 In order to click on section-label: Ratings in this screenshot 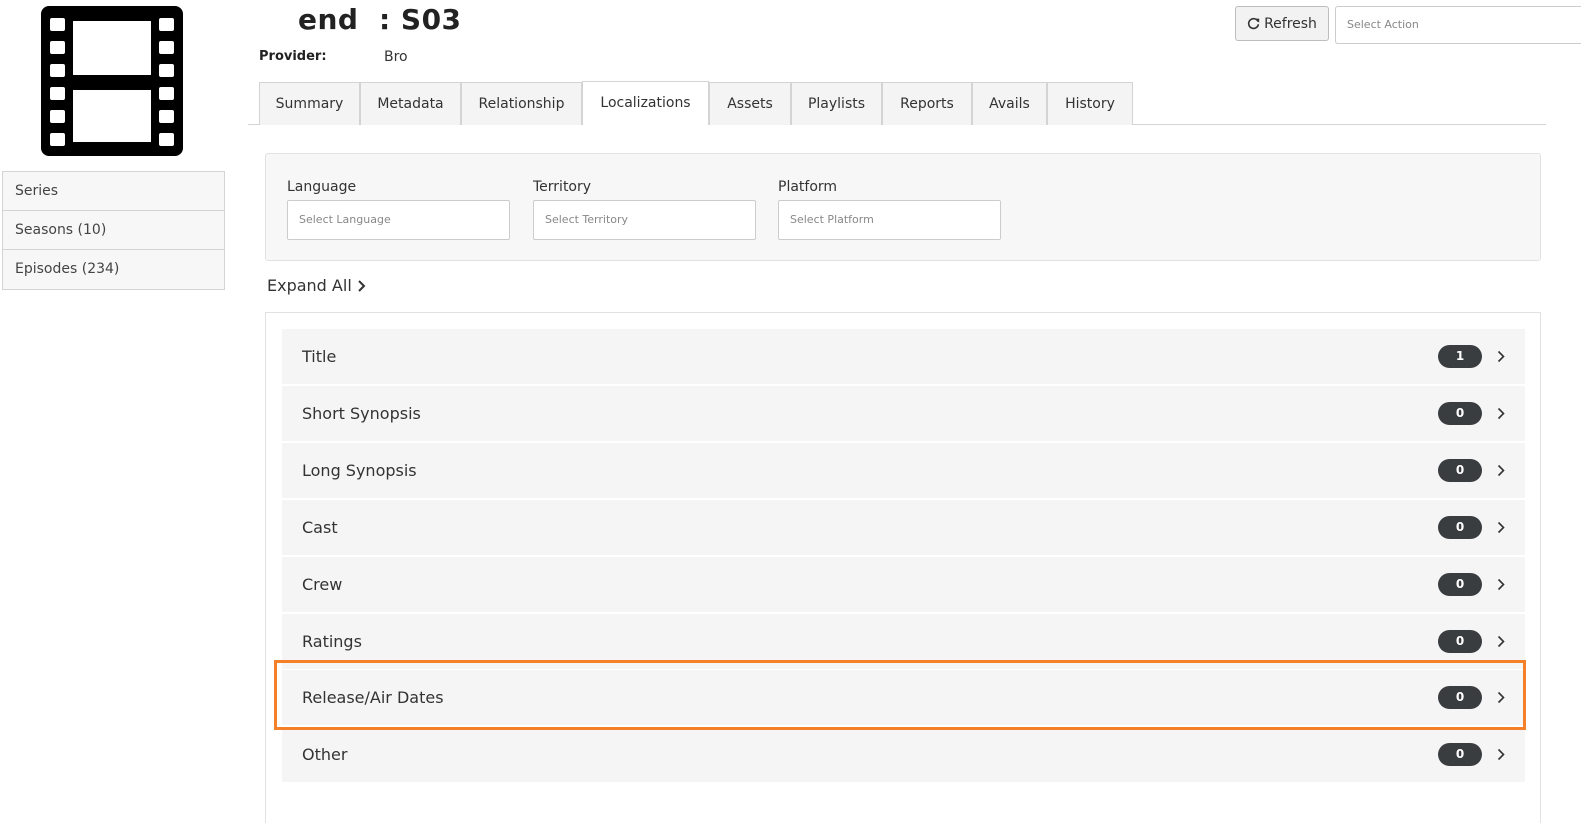, I will do `click(332, 641)`.